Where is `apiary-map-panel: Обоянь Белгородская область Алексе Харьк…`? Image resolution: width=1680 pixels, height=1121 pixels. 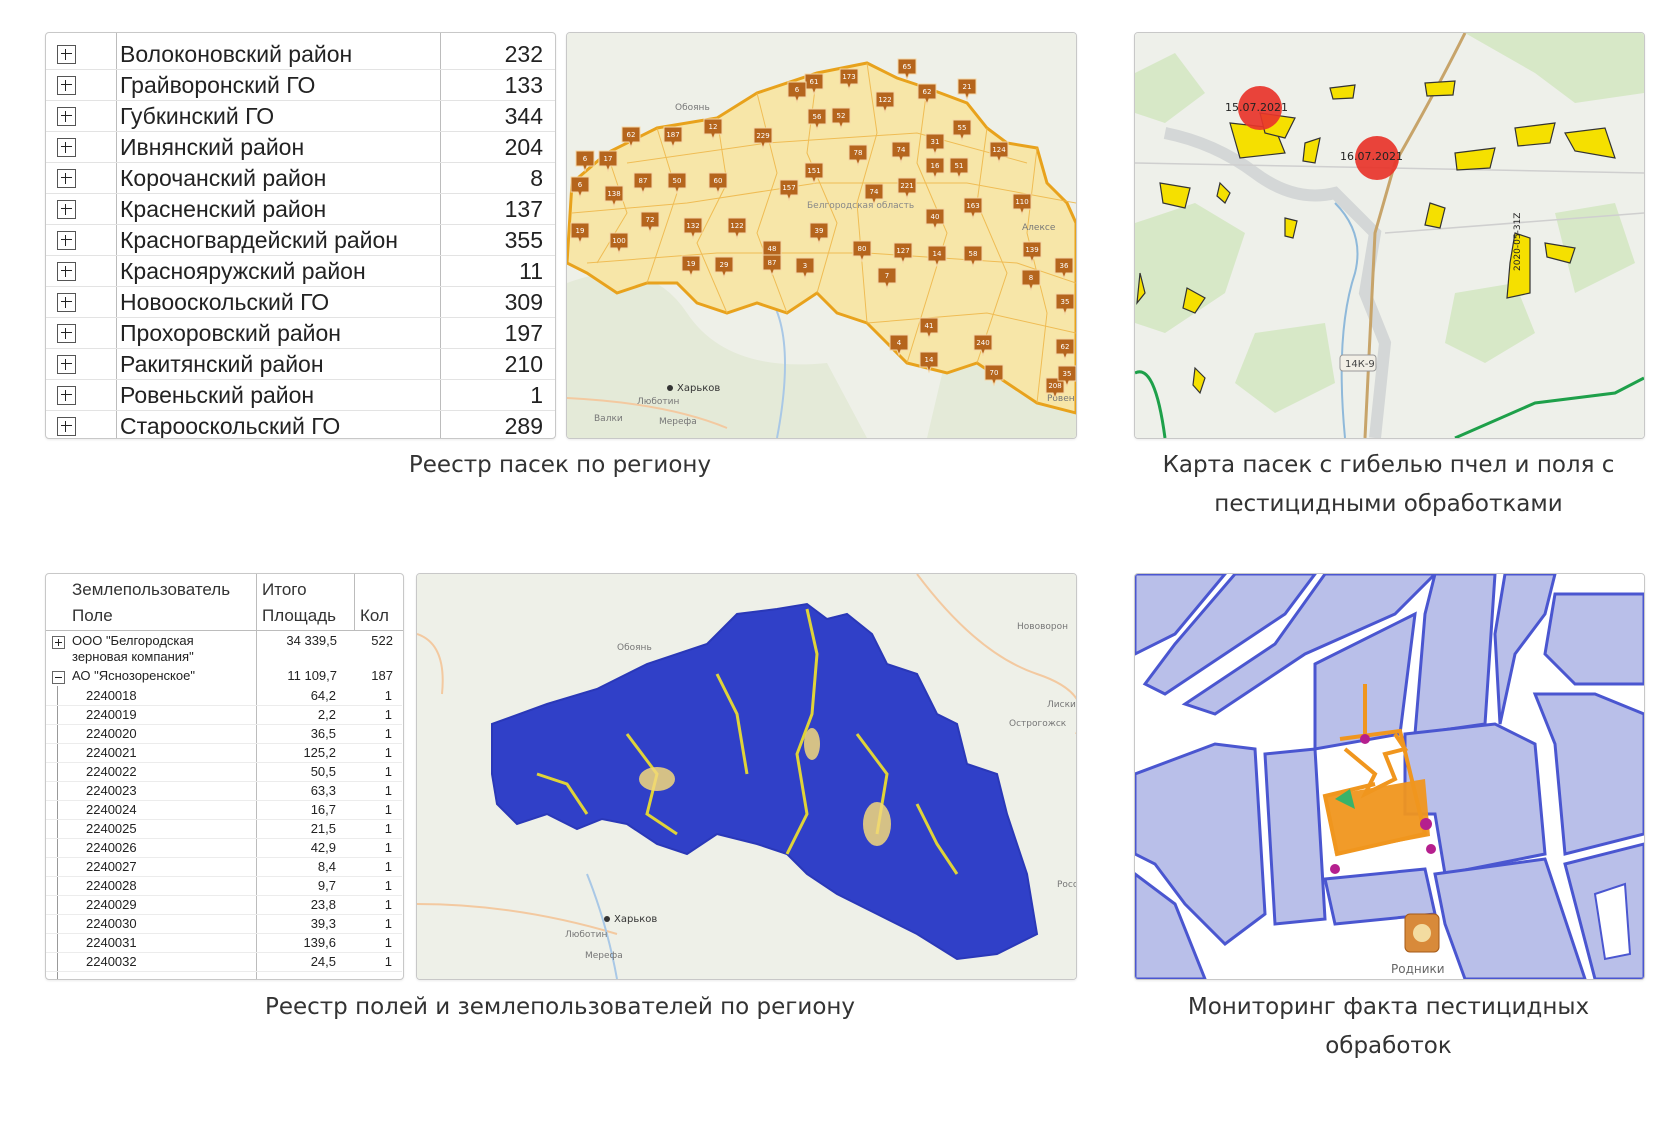 apiary-map-panel: Обоянь Белгородская область Алексе Харьк… is located at coordinates (821, 235).